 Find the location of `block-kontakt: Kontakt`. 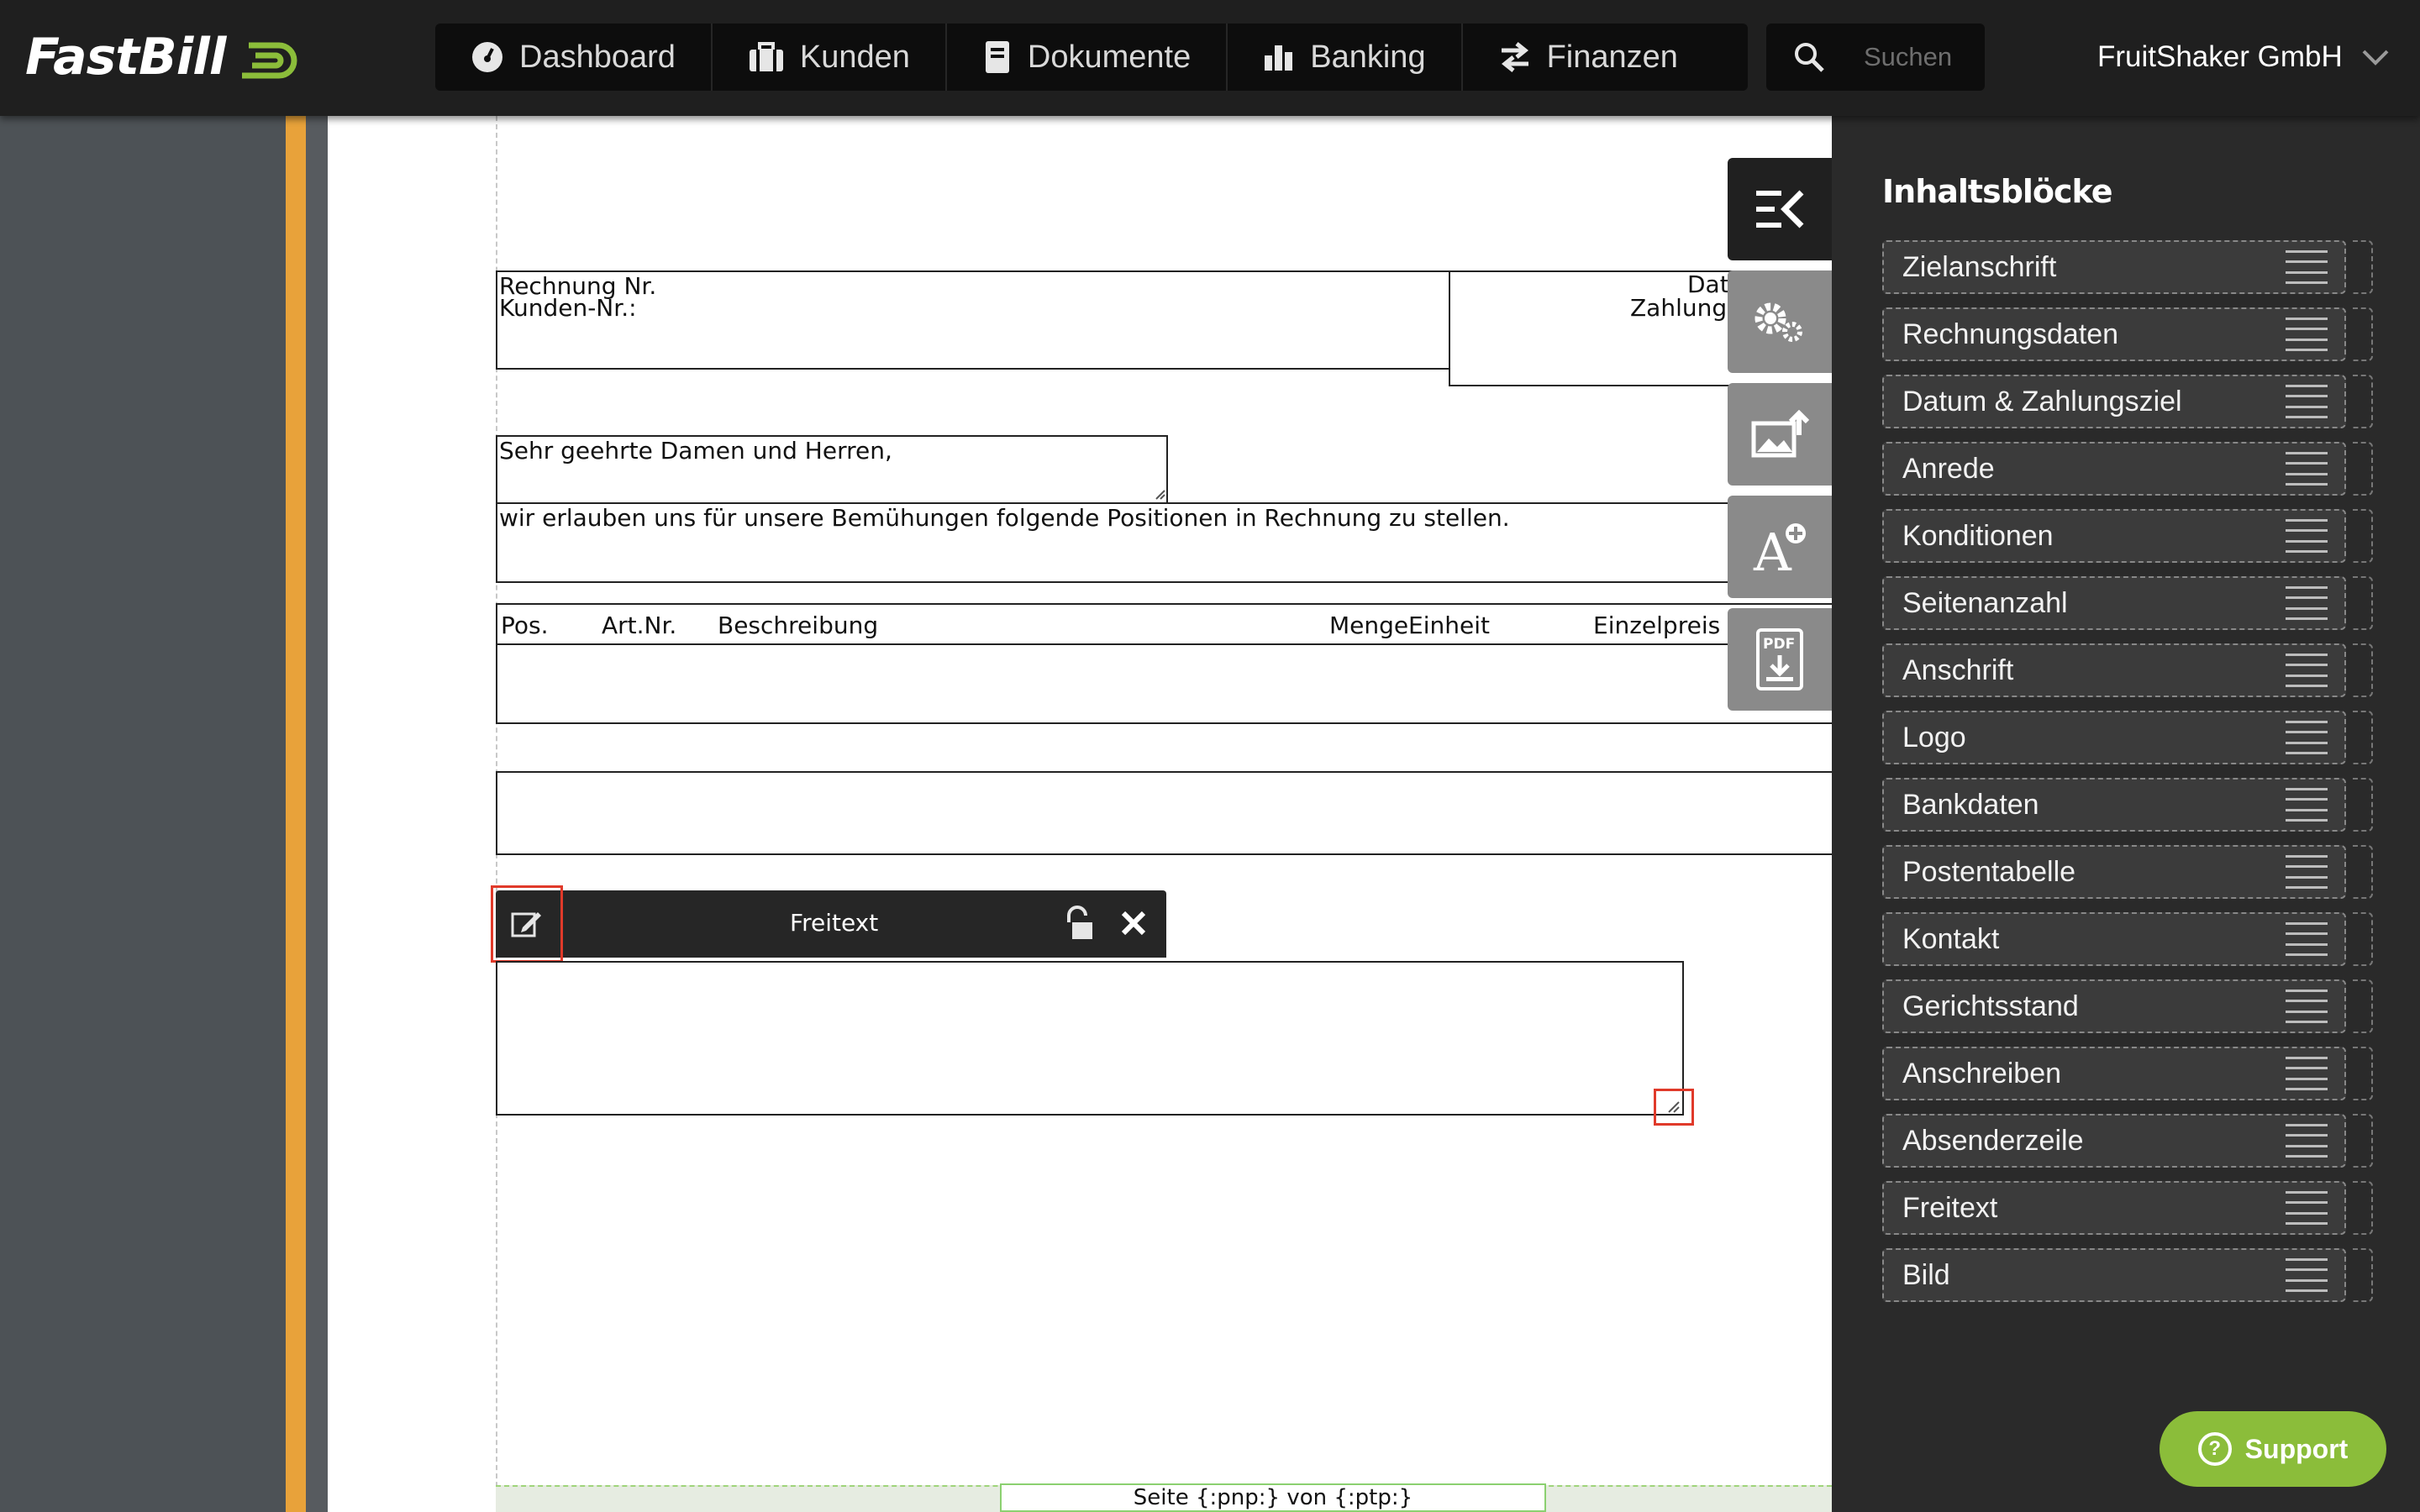

block-kontakt: Kontakt is located at coordinates (2114, 939).